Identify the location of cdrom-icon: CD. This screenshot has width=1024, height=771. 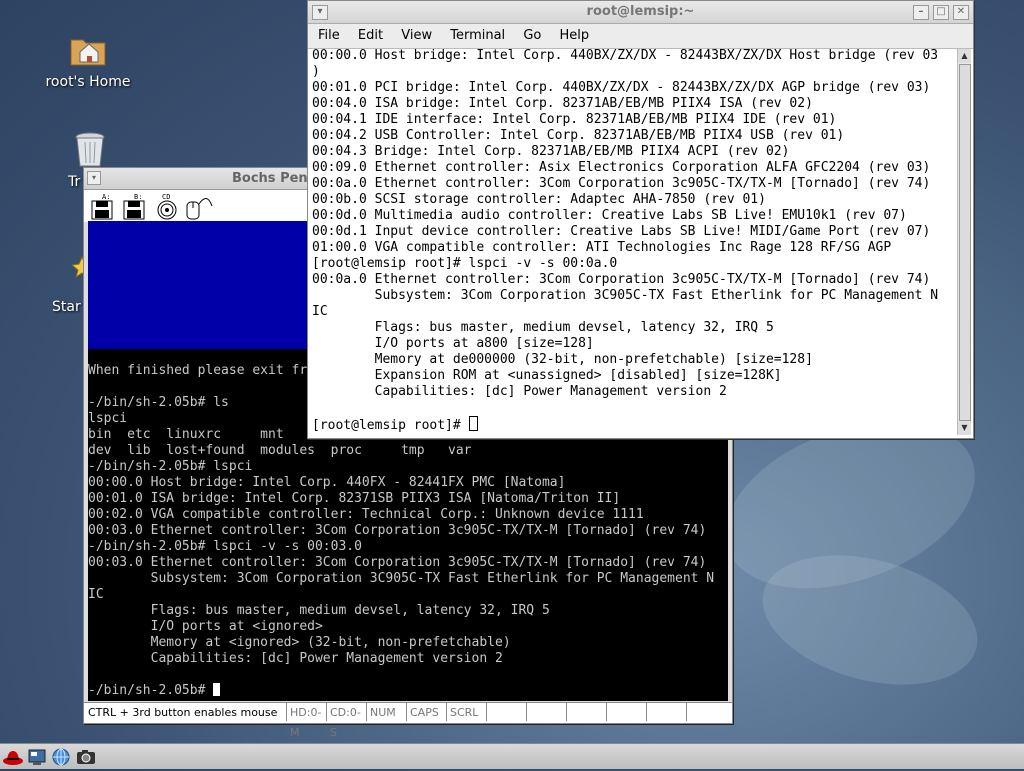
(167, 206).